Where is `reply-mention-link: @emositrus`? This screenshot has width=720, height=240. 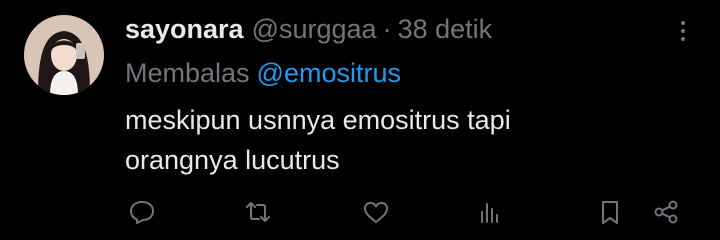
reply-mention-link: @emositrus is located at coordinates (329, 73).